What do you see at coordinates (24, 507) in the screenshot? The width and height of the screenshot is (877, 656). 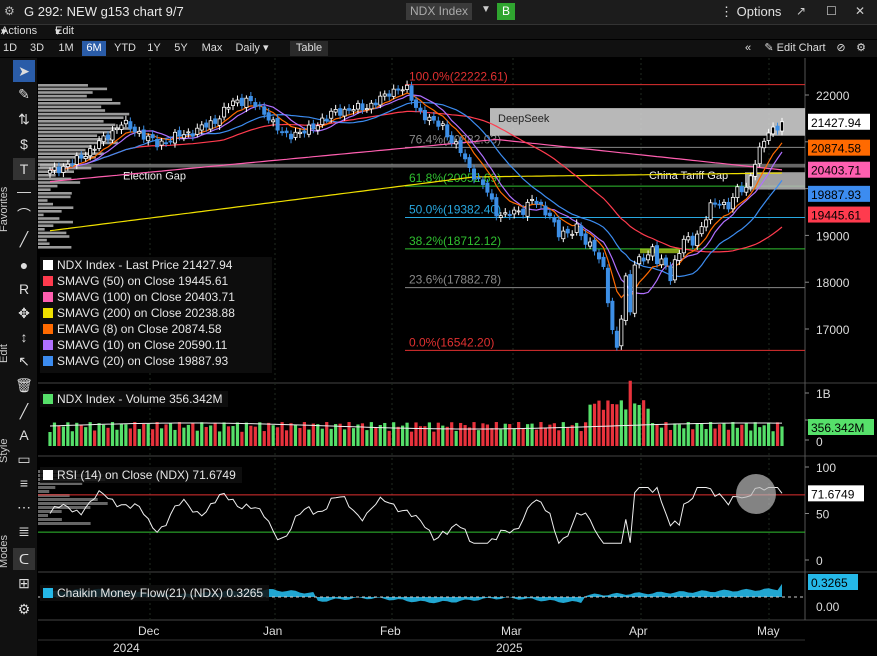 I see `dash-style-icon: ⋯` at bounding box center [24, 507].